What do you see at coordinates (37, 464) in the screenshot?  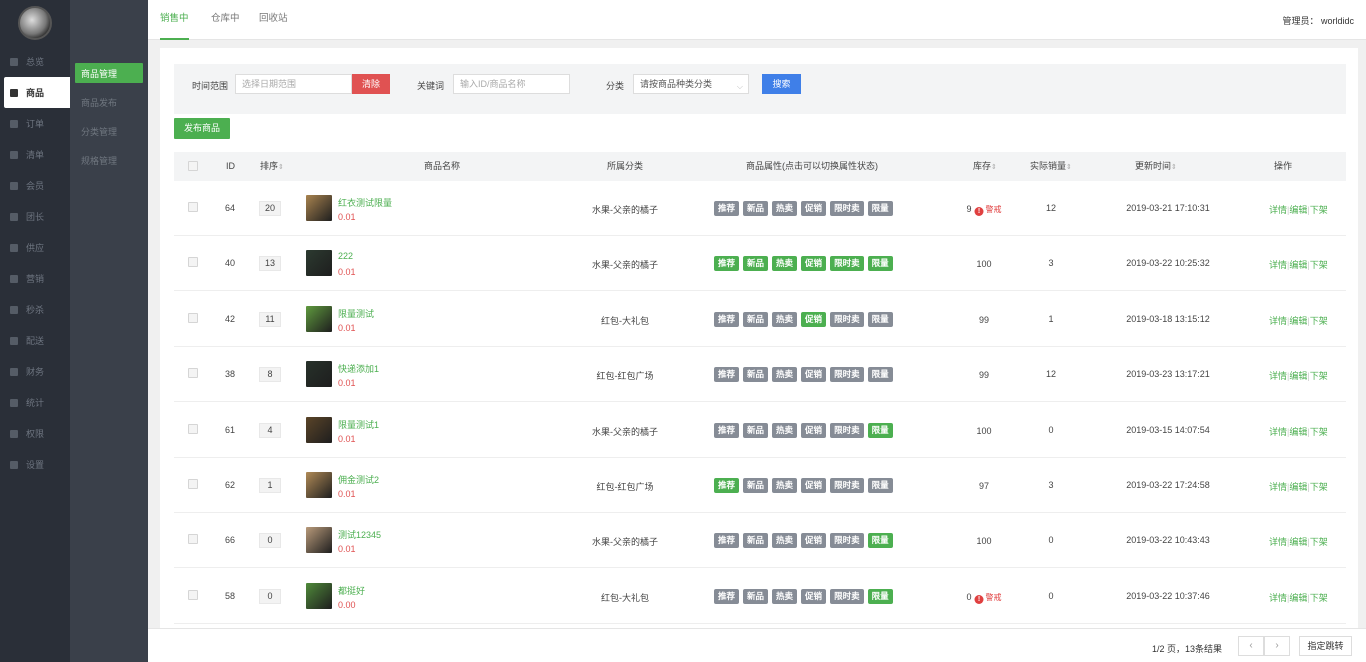 I see `sidebar-item-13: 设置` at bounding box center [37, 464].